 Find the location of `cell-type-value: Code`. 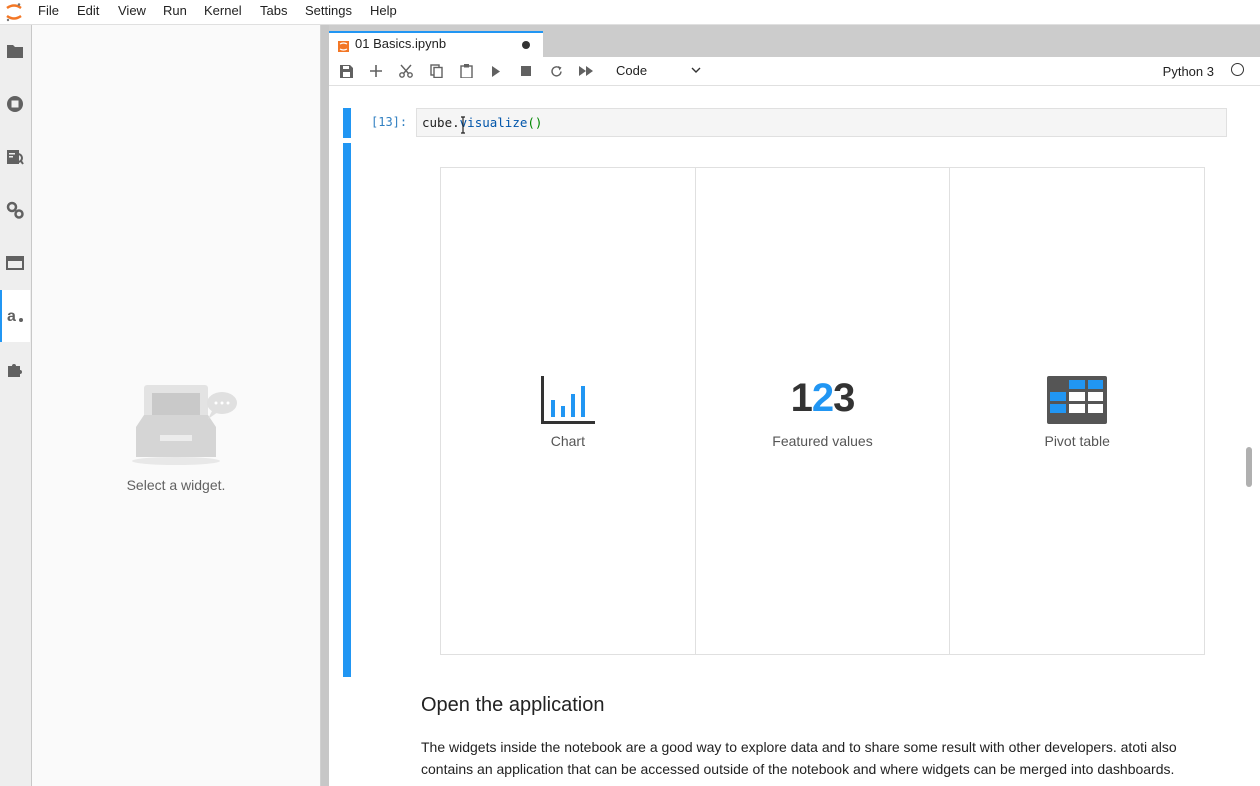

cell-type-value: Code is located at coordinates (632, 70).